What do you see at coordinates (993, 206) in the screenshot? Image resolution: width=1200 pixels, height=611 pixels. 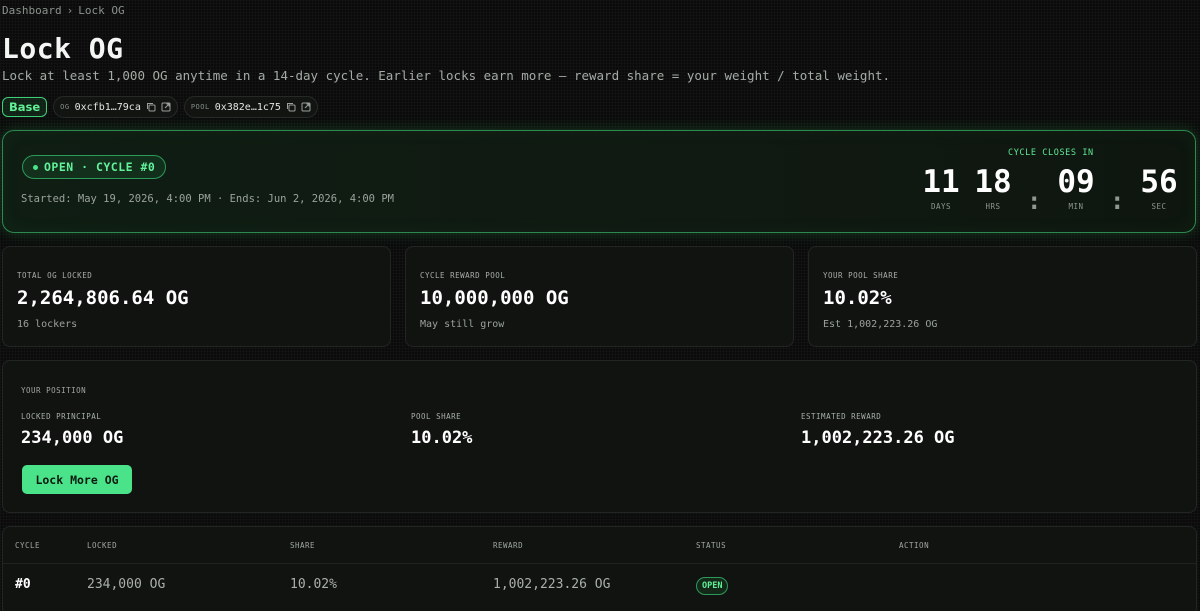 I see `countdown-hours-label: HRS` at bounding box center [993, 206].